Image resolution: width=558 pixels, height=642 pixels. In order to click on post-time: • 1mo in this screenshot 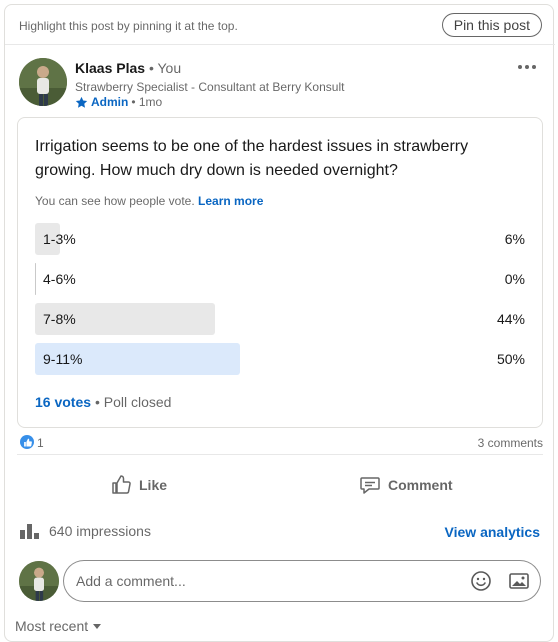, I will do `click(147, 102)`.